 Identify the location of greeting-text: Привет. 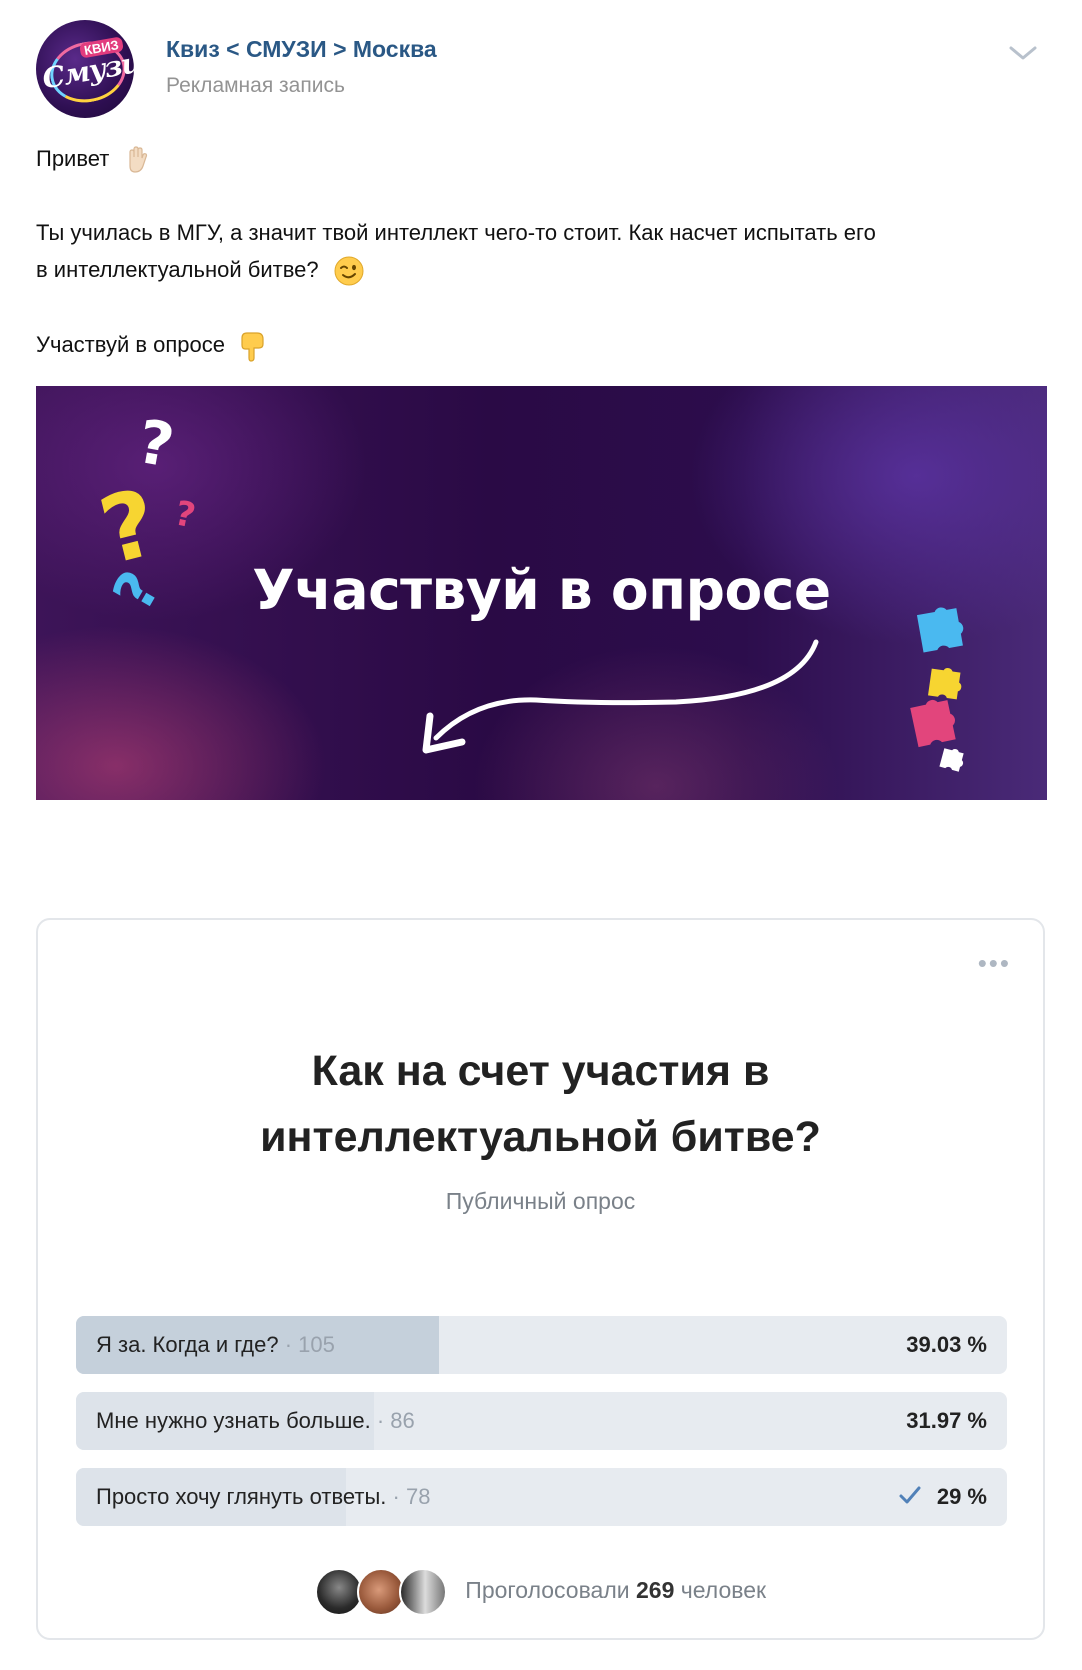
(73, 158).